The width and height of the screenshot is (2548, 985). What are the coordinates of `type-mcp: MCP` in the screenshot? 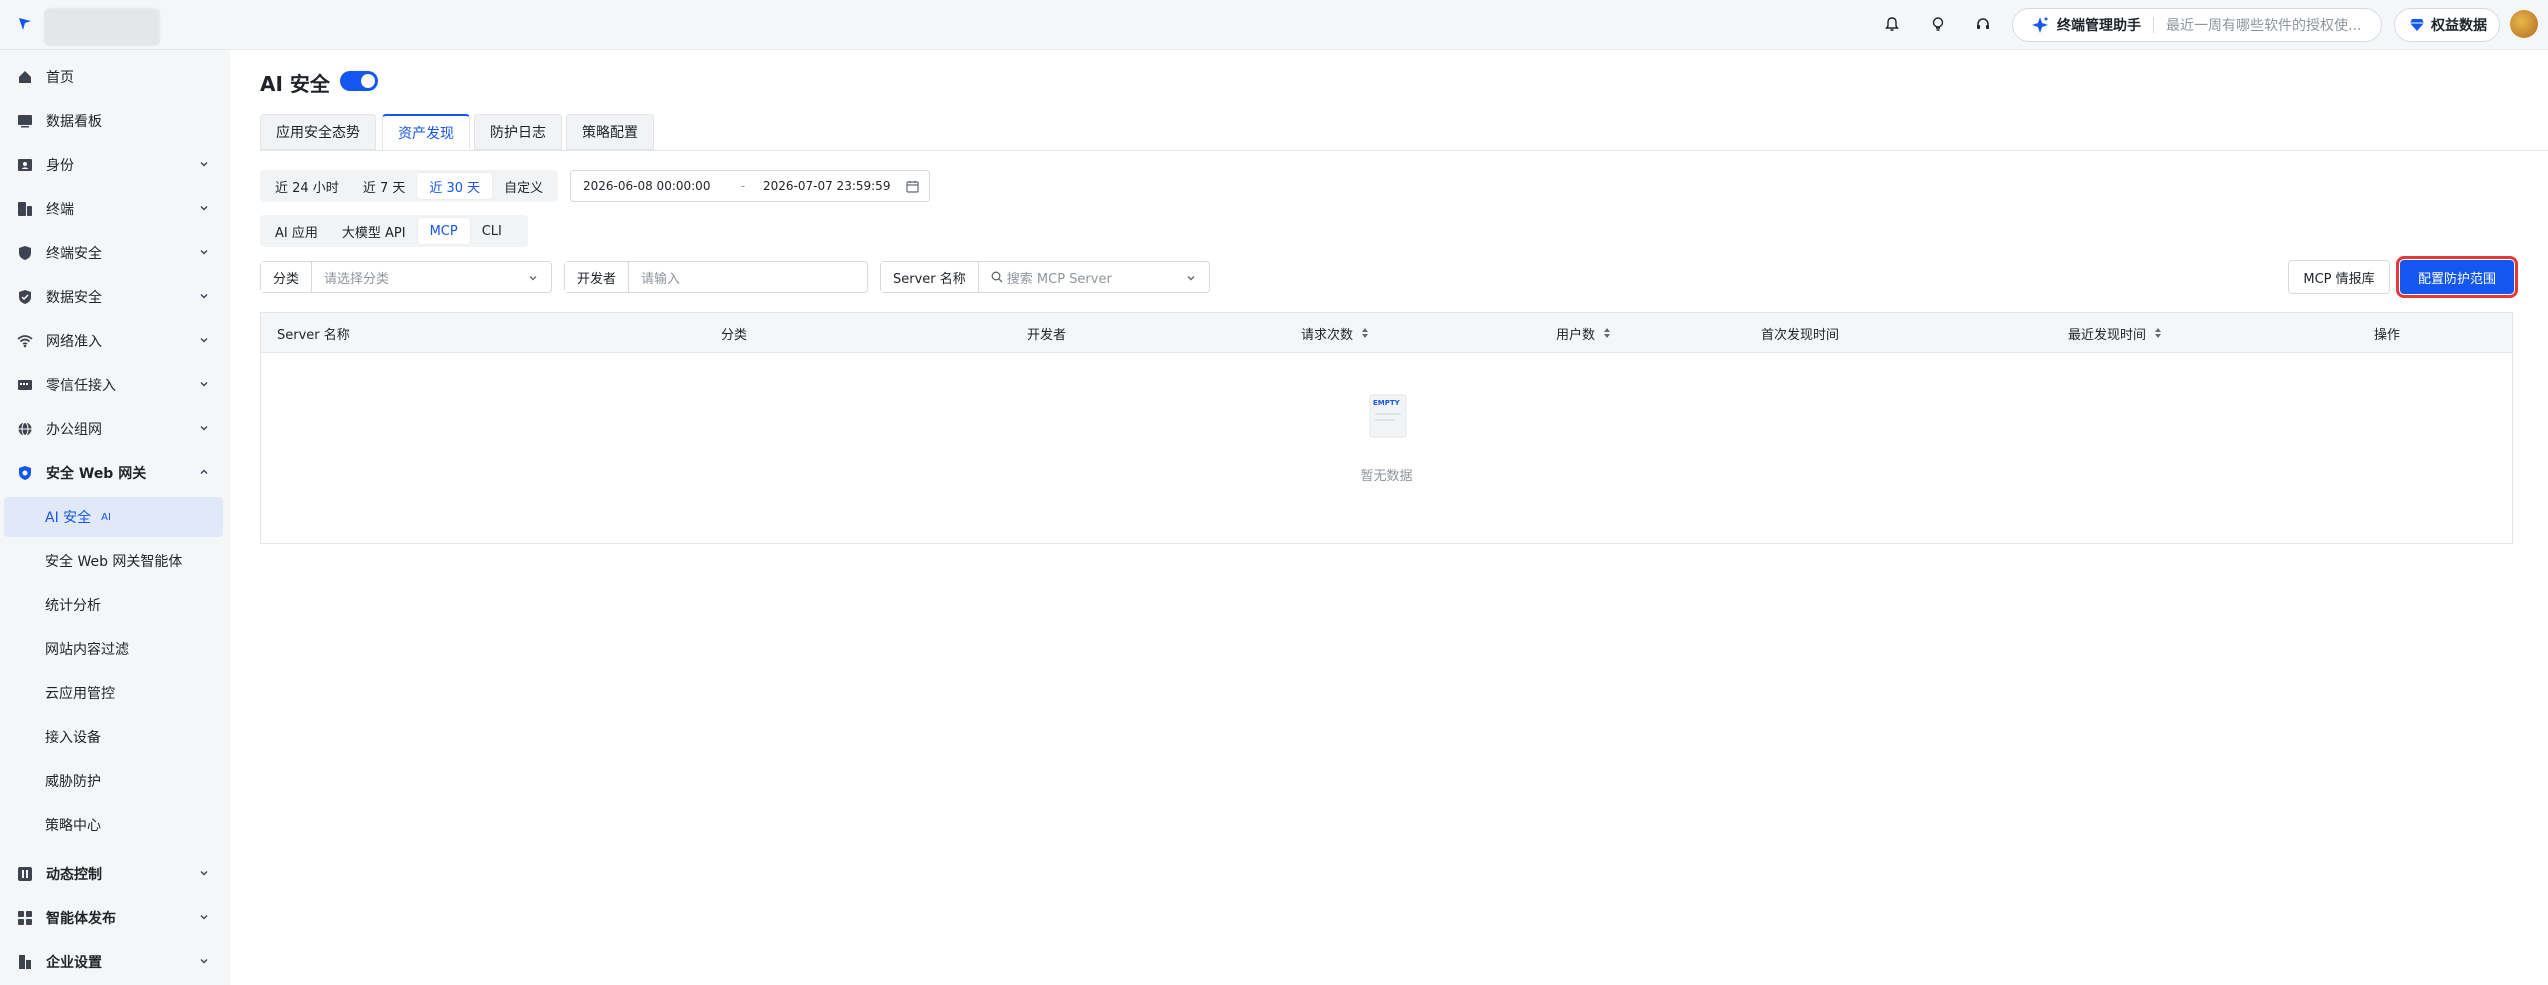 It's located at (443, 231).